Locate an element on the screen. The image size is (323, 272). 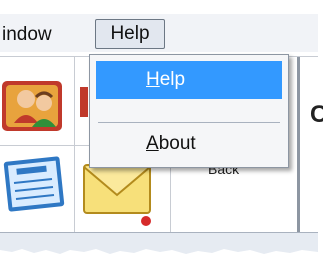
menu-item-help: Help is located at coordinates (189, 80).